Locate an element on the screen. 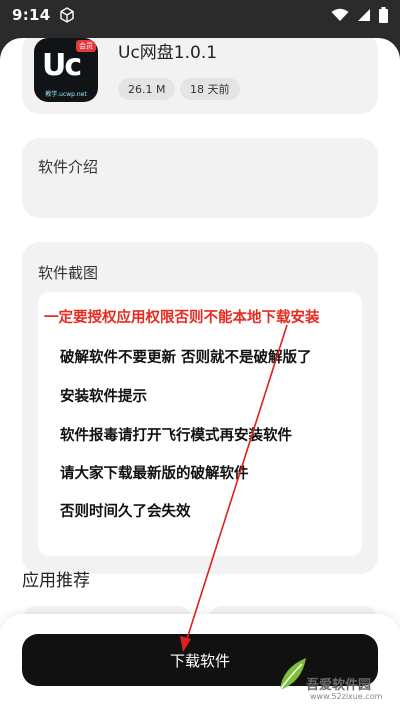 Image resolution: width=400 pixels, height=711 pixels. watermark-site: www.52zixue.com is located at coordinates (346, 696).